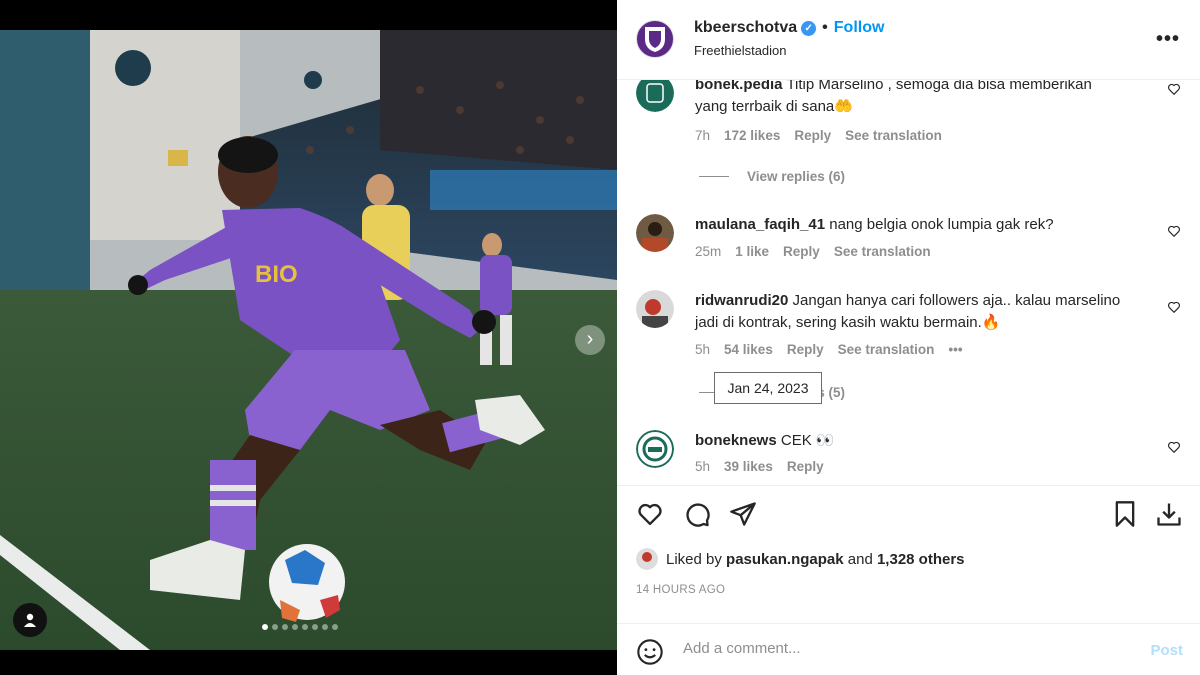 The width and height of the screenshot is (1200, 675). Describe the element at coordinates (650, 514) in the screenshot. I see `heart-icon` at that location.